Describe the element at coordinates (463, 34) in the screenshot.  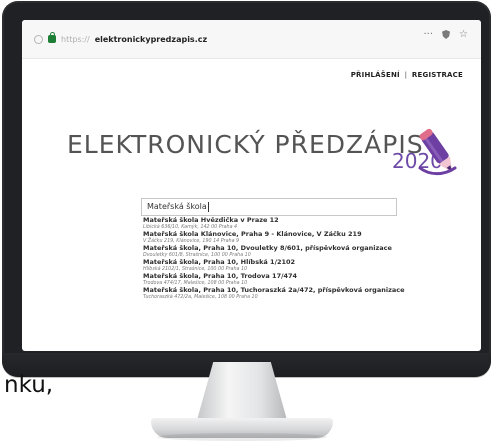
I see `star-icon: ☆` at that location.